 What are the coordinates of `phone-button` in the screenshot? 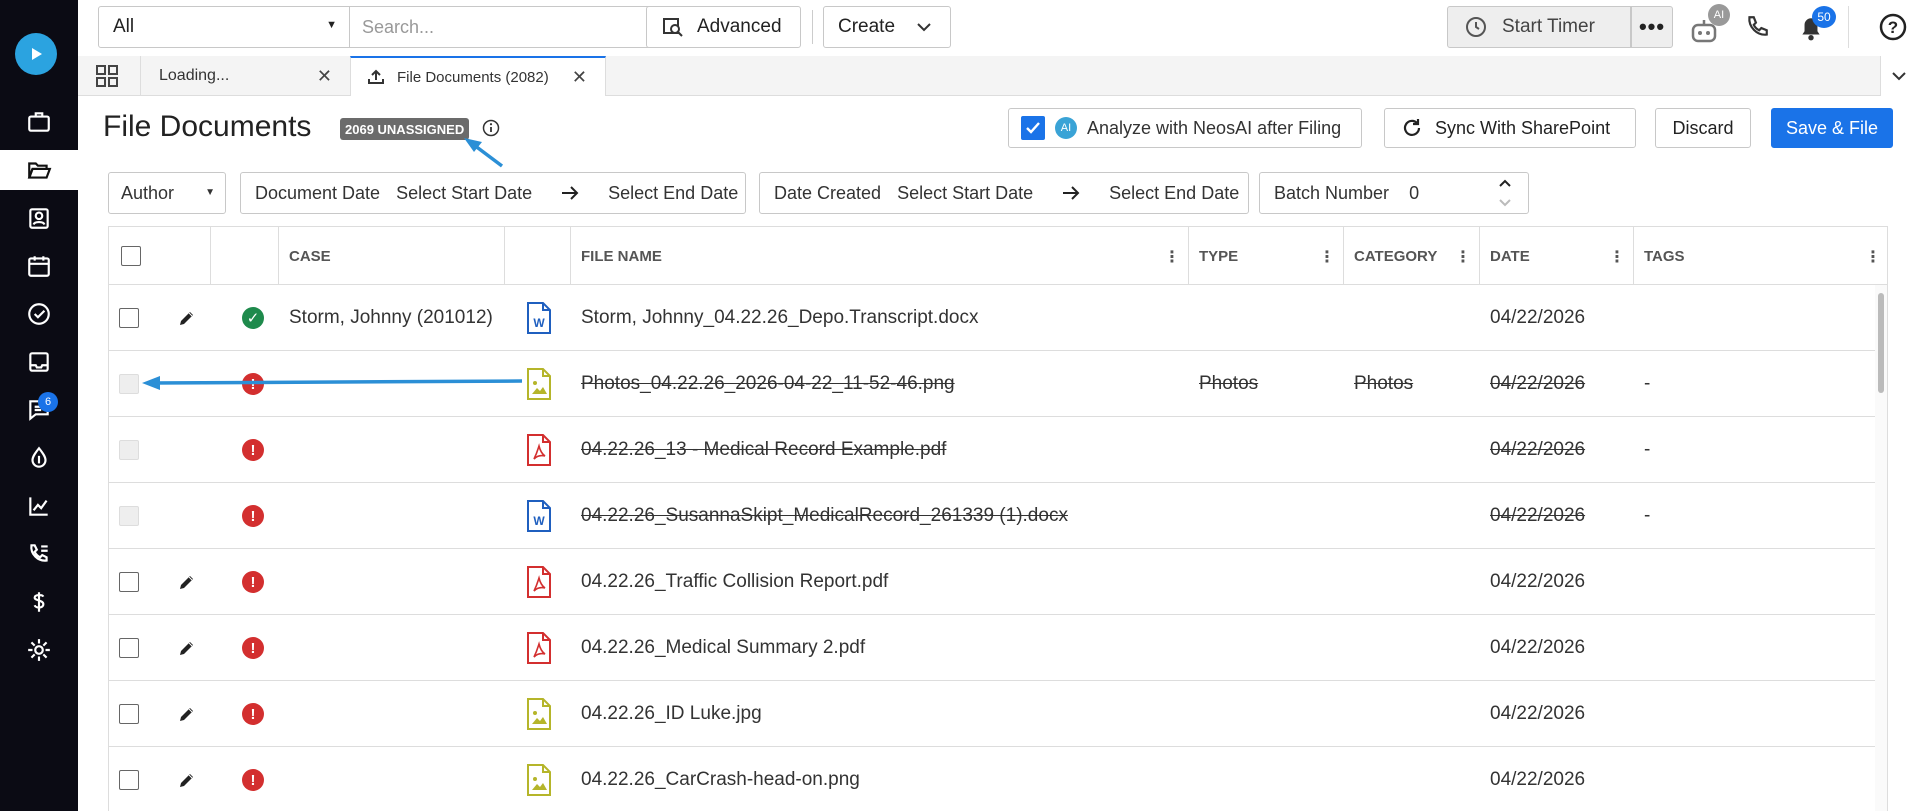 It's located at (1757, 29).